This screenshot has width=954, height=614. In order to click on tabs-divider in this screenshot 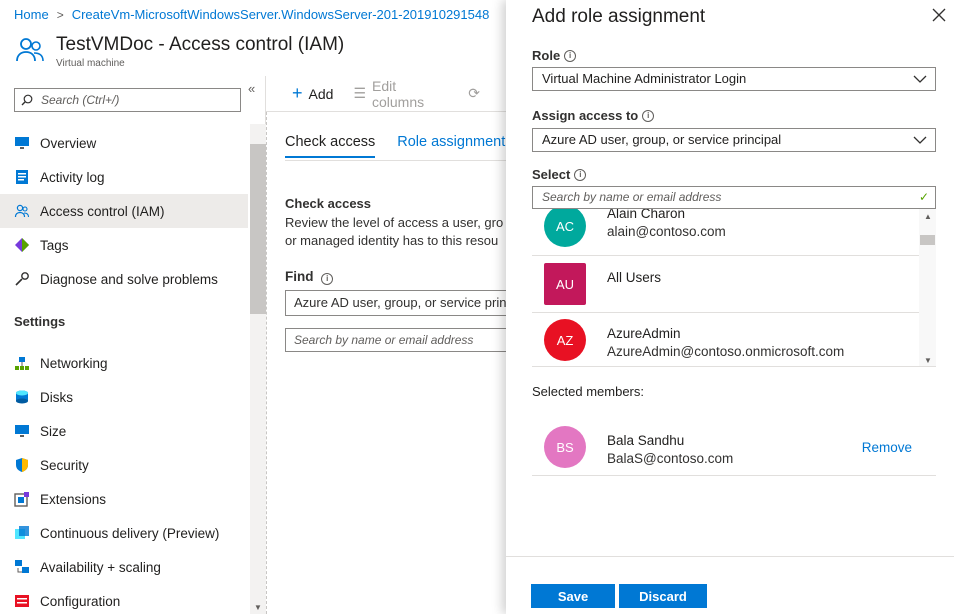, I will do `click(395, 160)`.